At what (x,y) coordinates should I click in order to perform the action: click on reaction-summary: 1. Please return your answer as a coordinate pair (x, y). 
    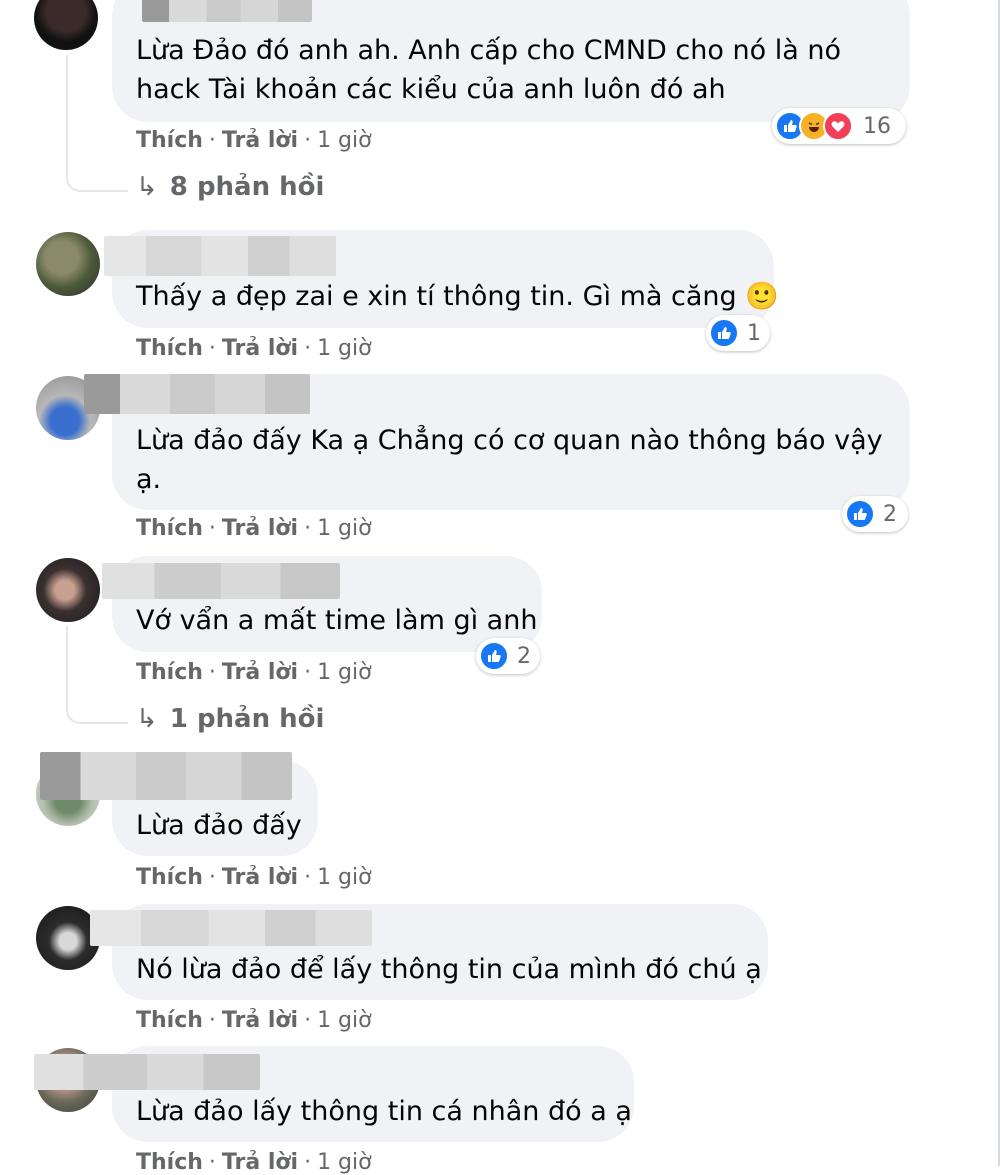
    Looking at the image, I should click on (738, 333).